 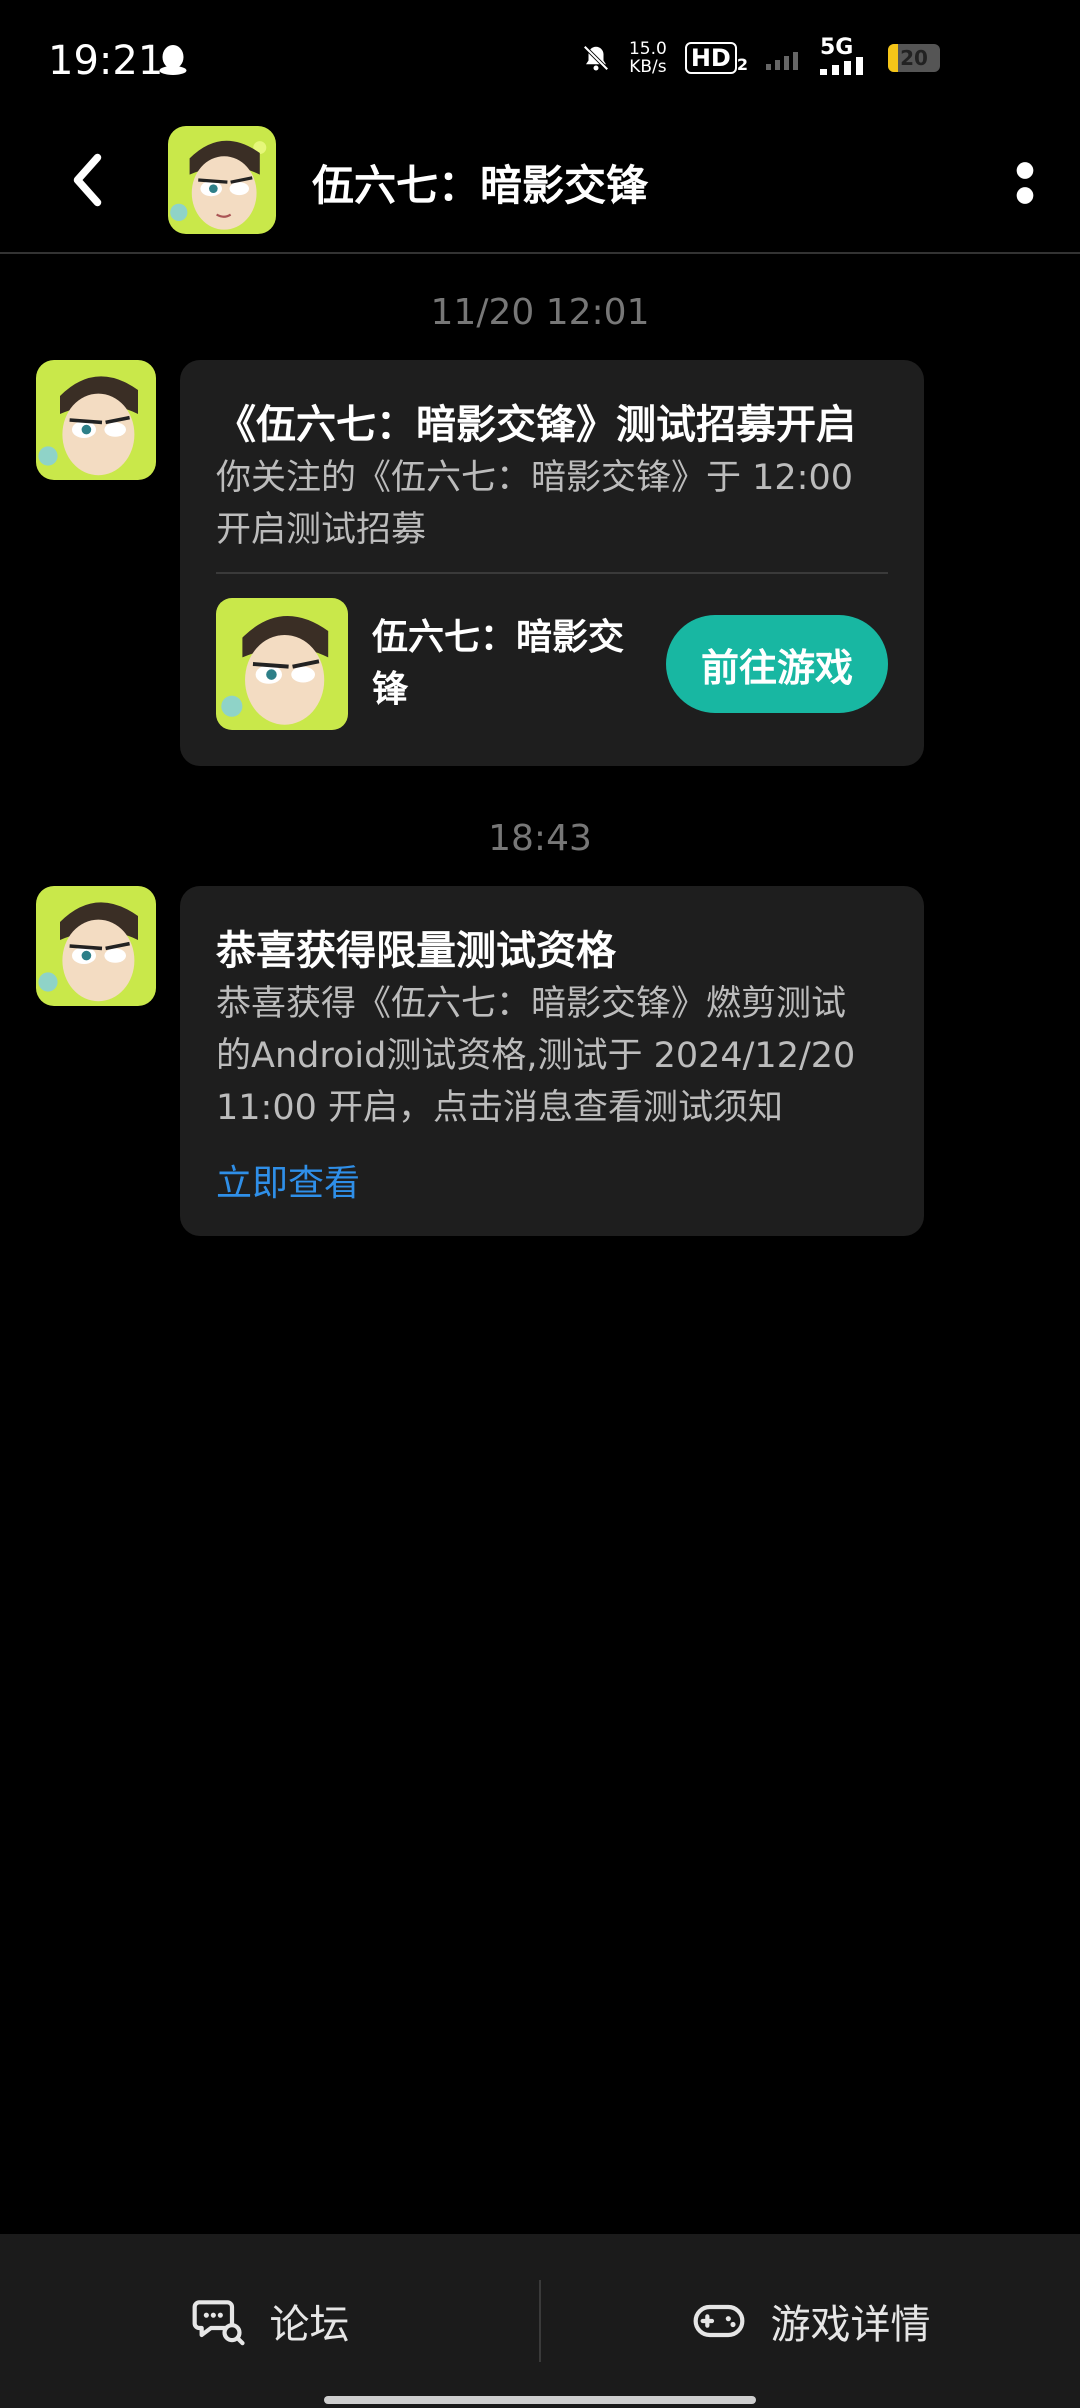 What do you see at coordinates (106, 61) in the screenshot?
I see `status-time: 19:21` at bounding box center [106, 61].